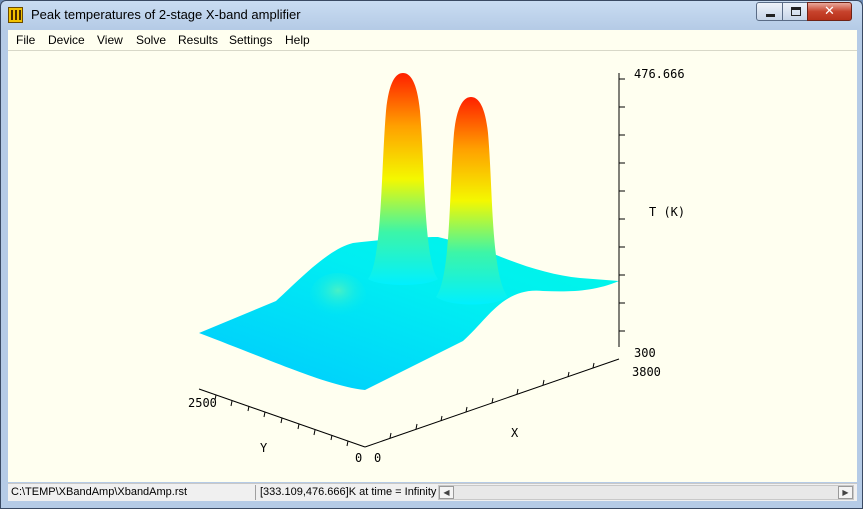 This screenshot has width=863, height=509. What do you see at coordinates (264, 448) in the screenshot?
I see `y-axis-title: Y` at bounding box center [264, 448].